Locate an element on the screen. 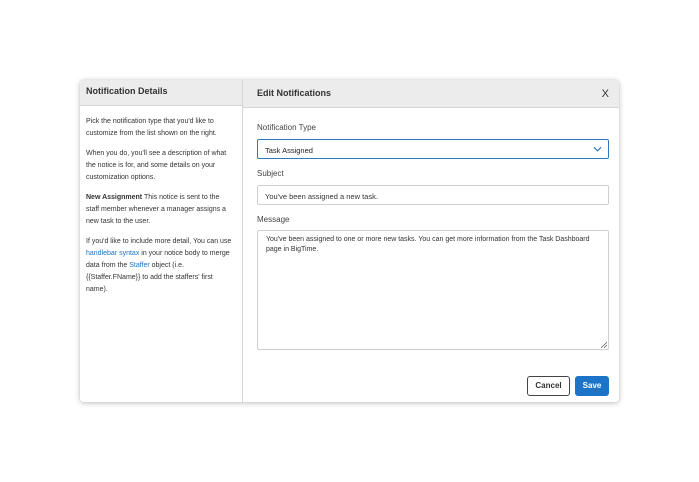 The width and height of the screenshot is (699, 482). edit-notifications-title: Edit Notifications is located at coordinates (294, 93).